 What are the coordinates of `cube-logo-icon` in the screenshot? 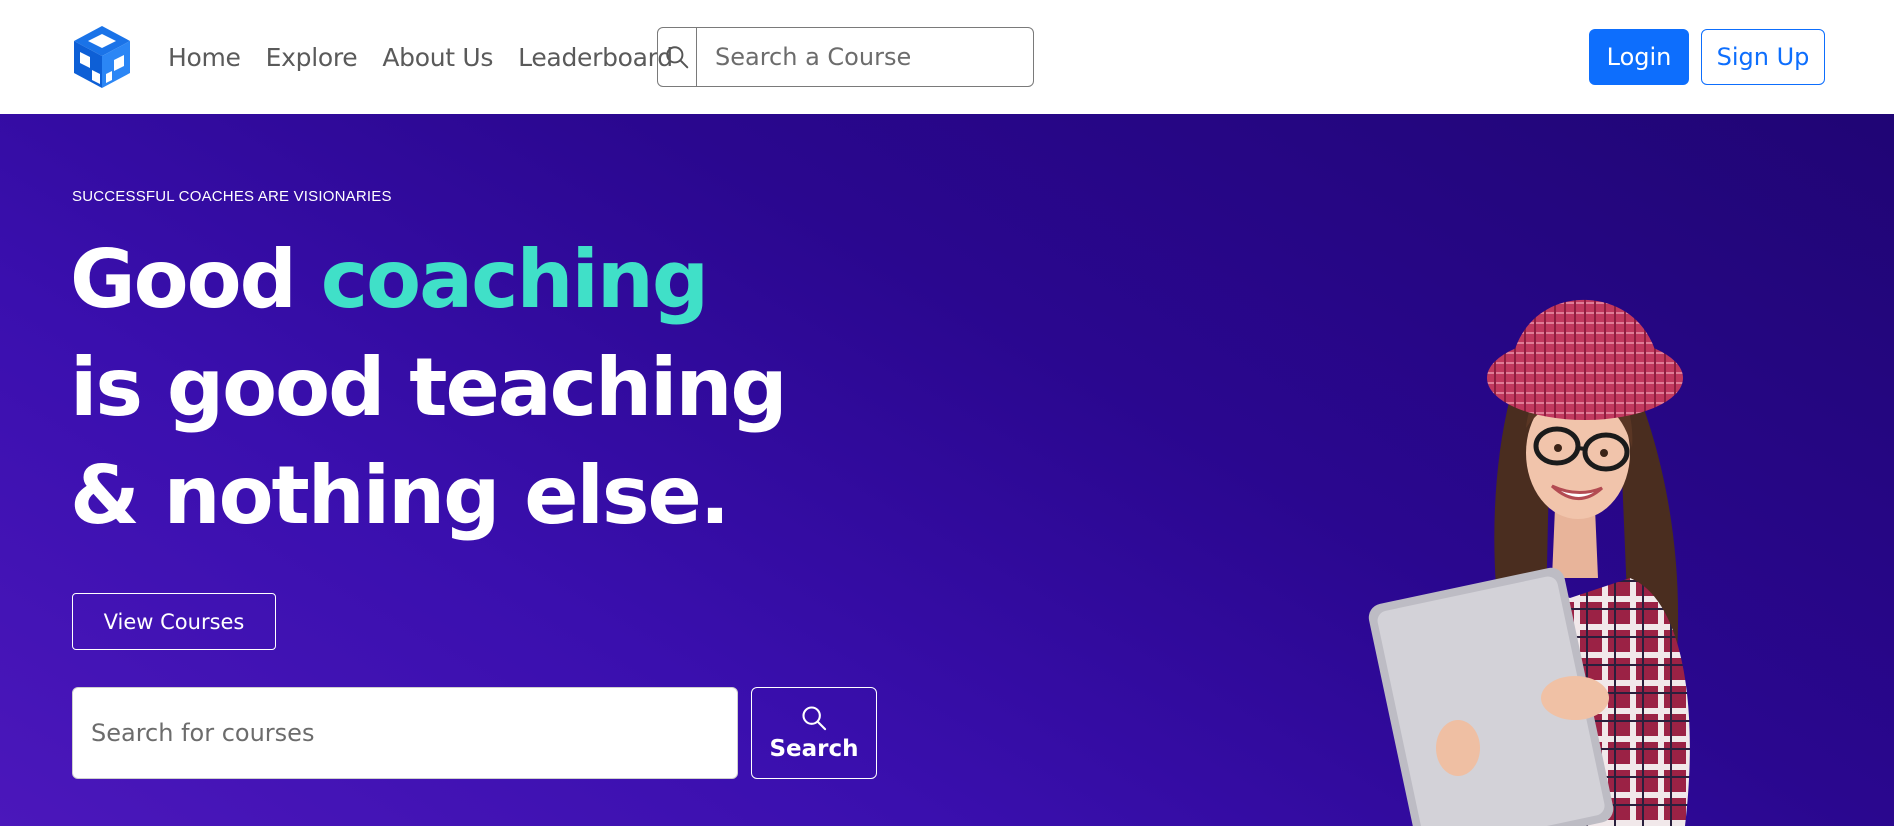 It's located at (102, 57).